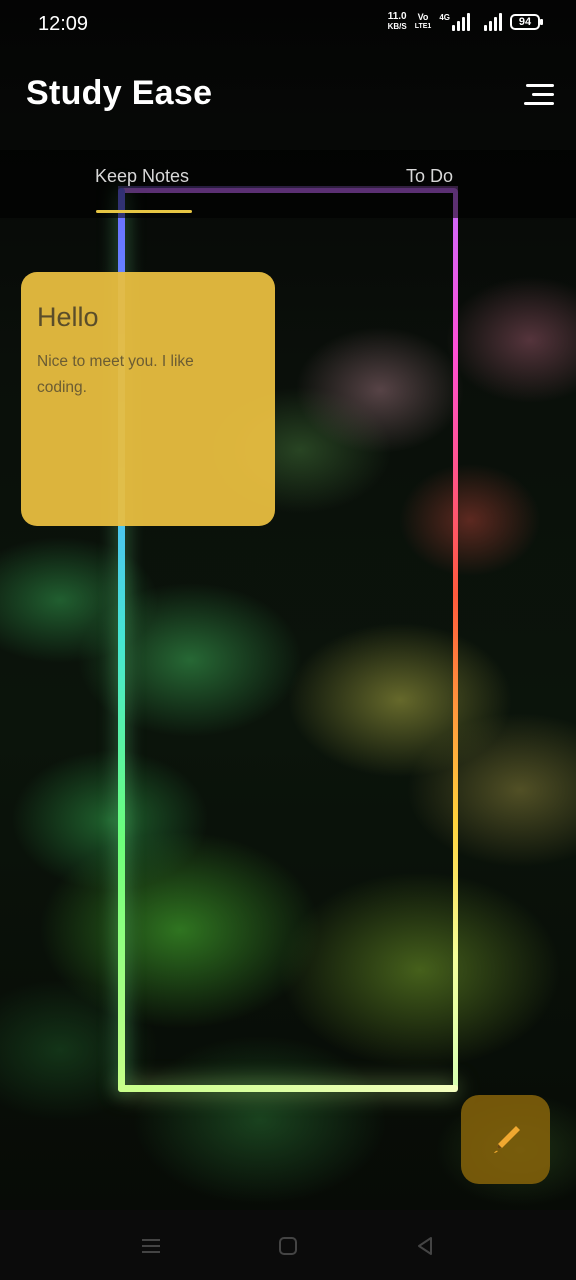 The width and height of the screenshot is (576, 1280). Describe the element at coordinates (288, 1088) in the screenshot. I see `neon-frame-bottom` at that location.